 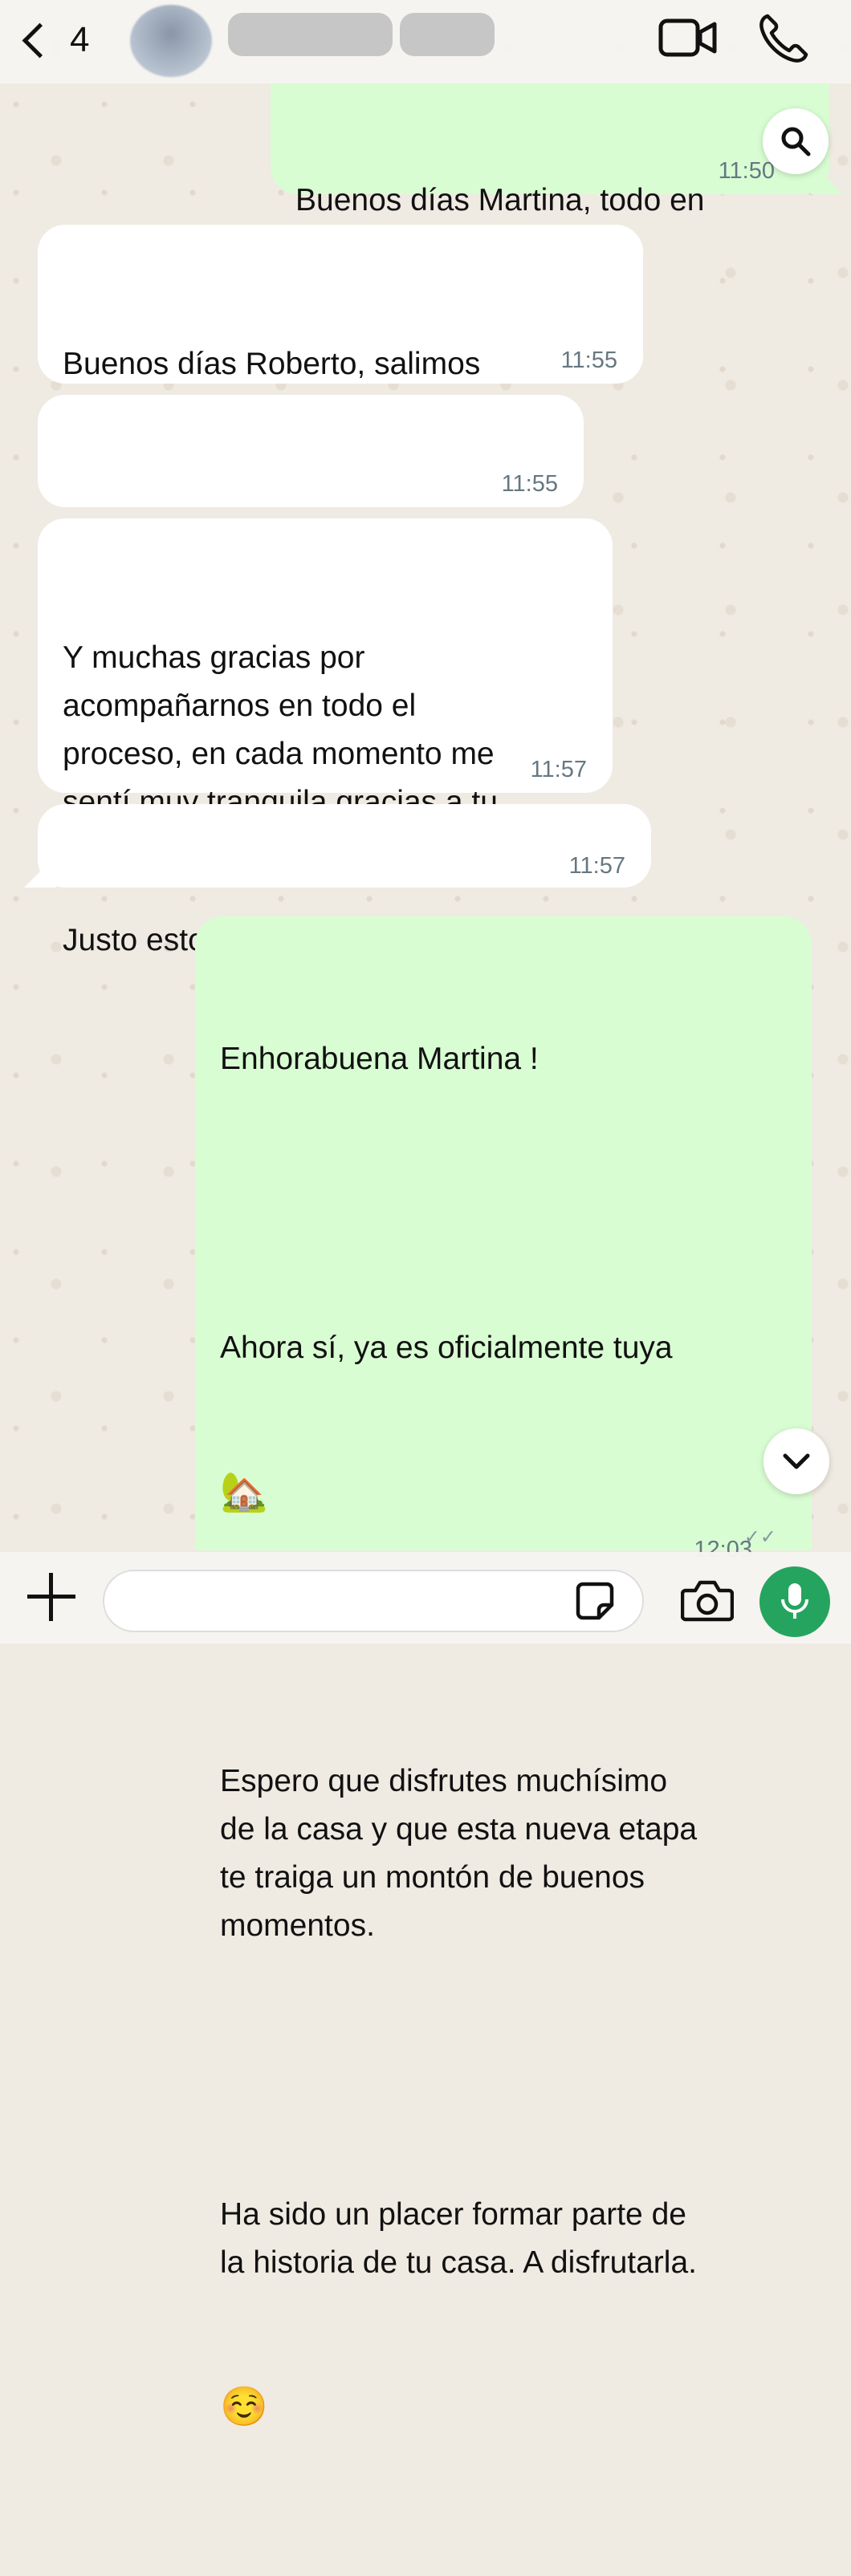 I want to click on camera-icon, so click(x=707, y=1600).